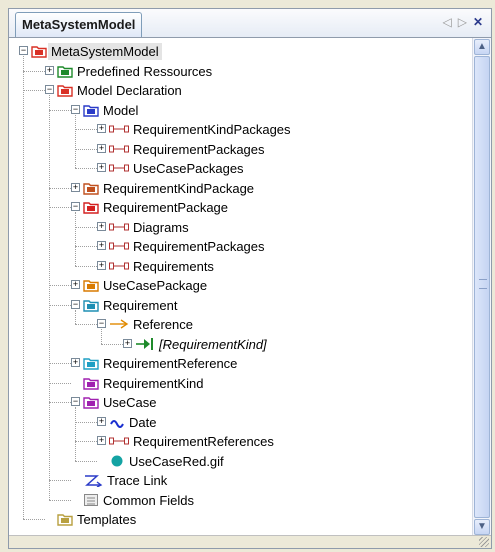 Image resolution: width=495 pixels, height=552 pixels. Describe the element at coordinates (155, 285) in the screenshot. I see `tree-node-label: UseCasePackage` at that location.